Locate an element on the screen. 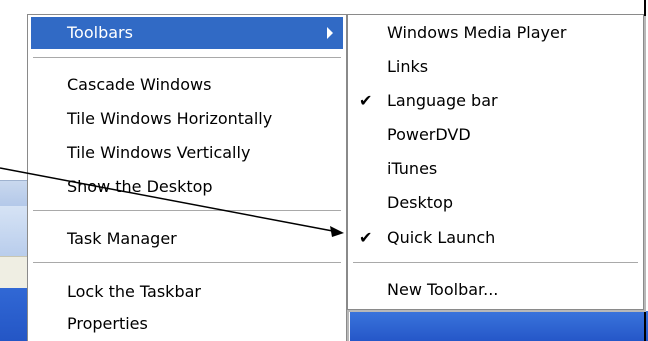  submenu-item-windows-media-player: Windows Media Player is located at coordinates (495, 33).